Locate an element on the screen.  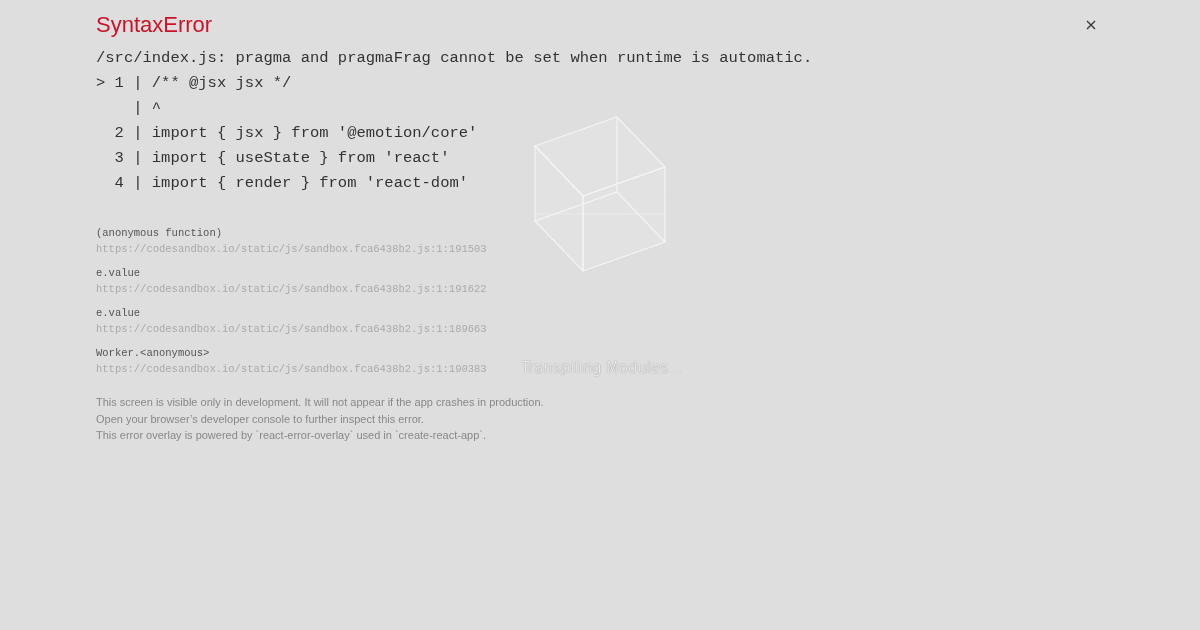
code-line: 2 | import { jsx } from '@emotion/core' is located at coordinates (296, 133).